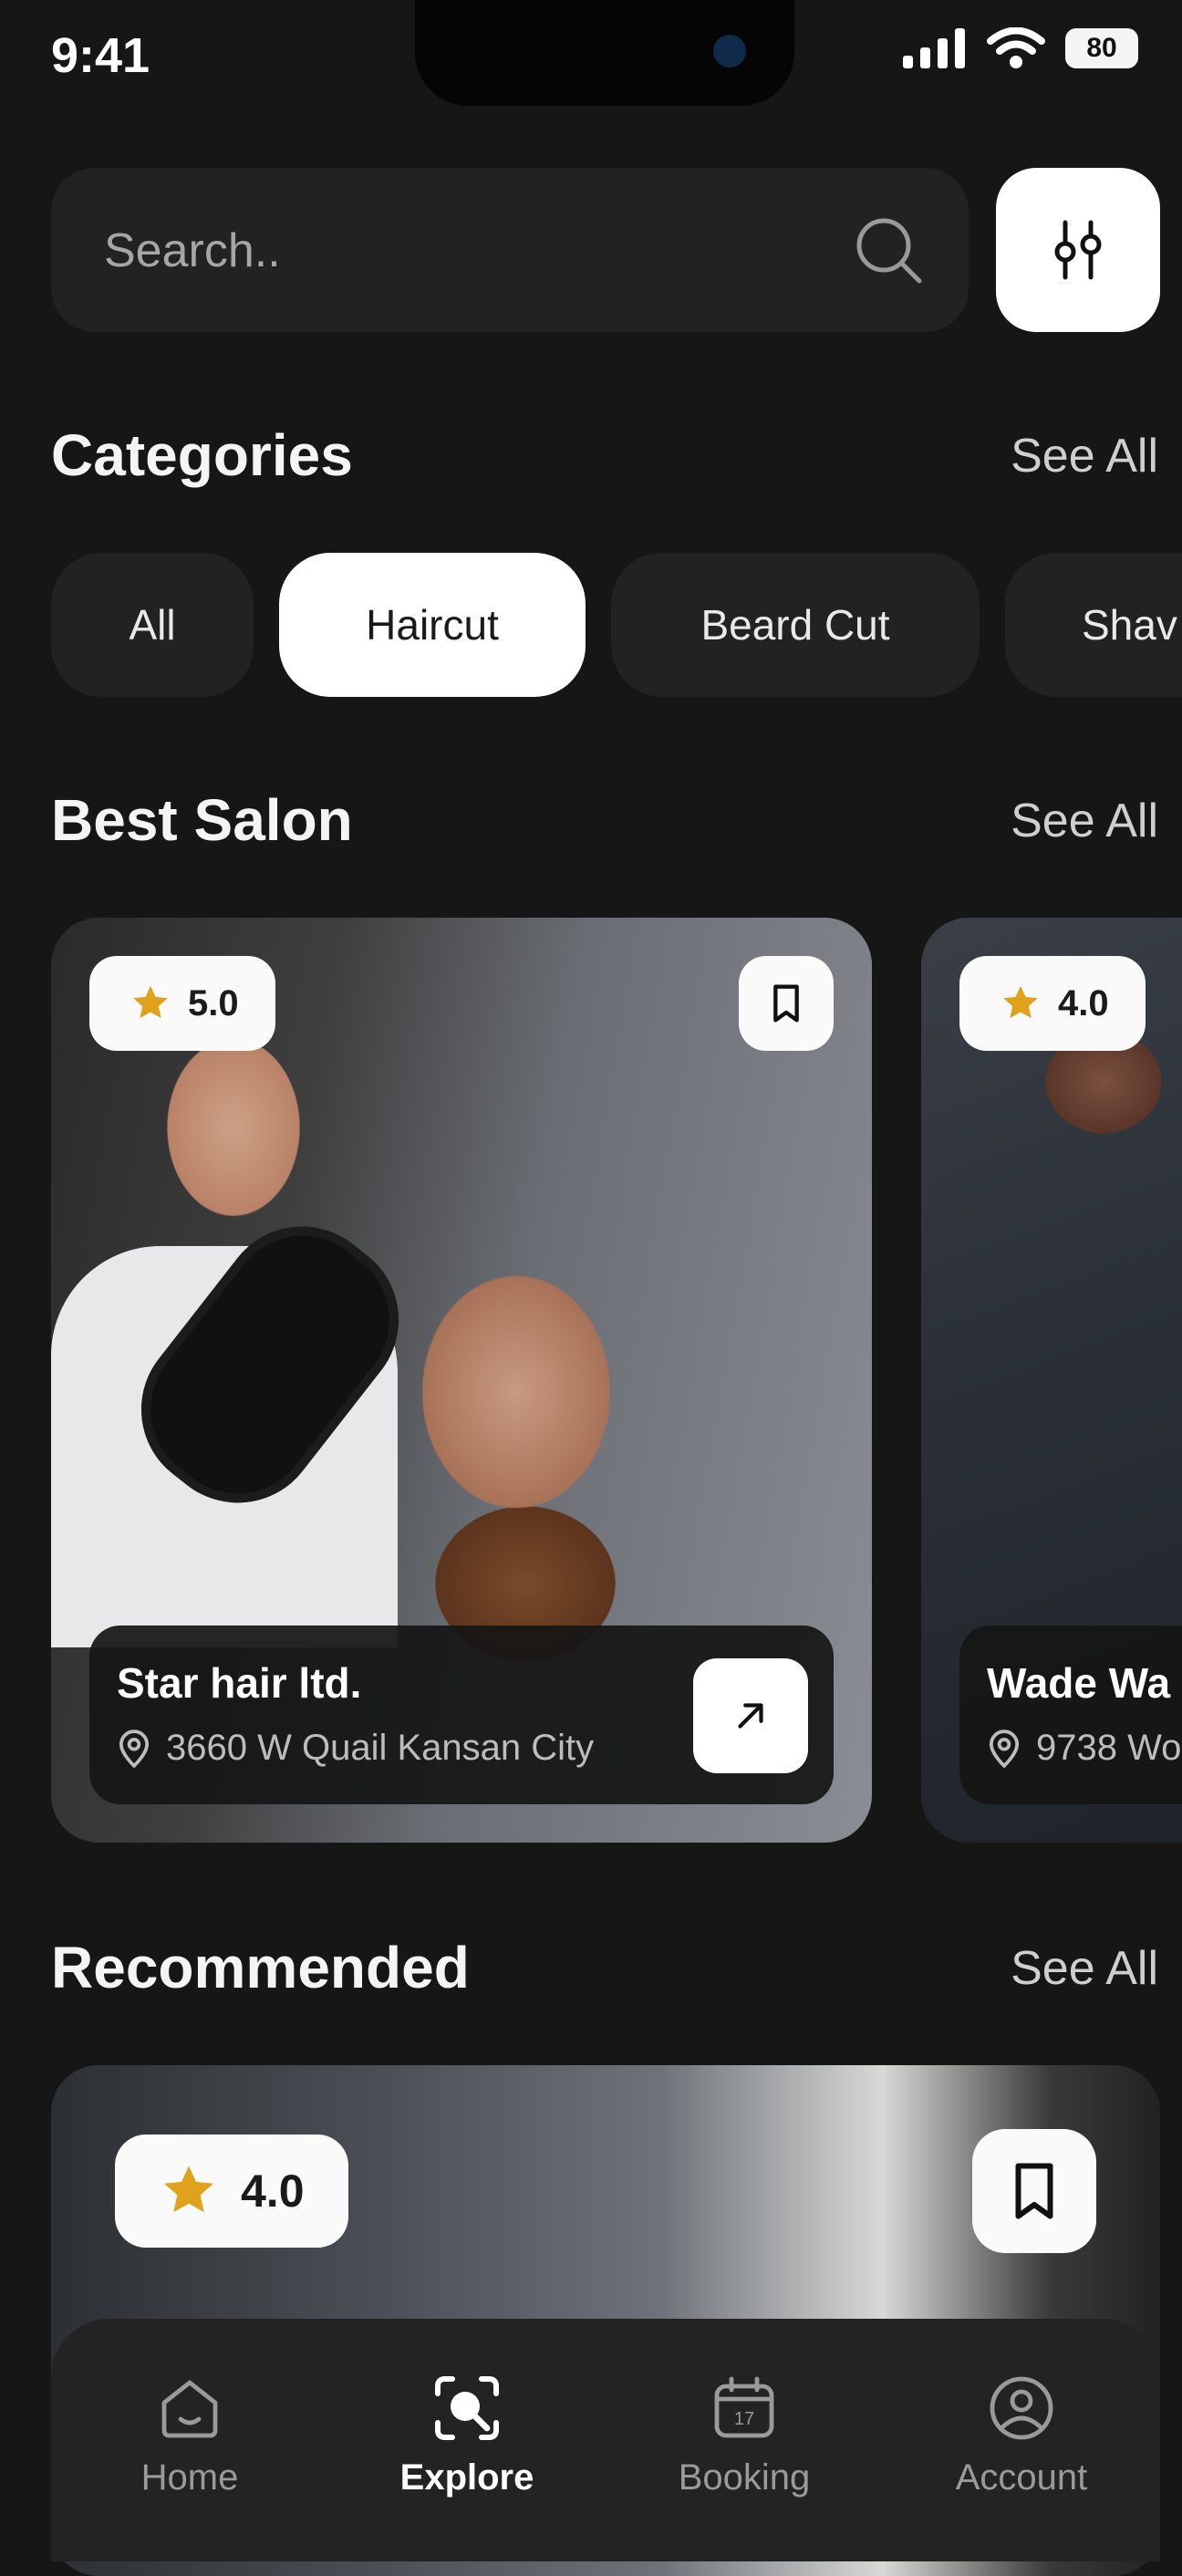 This screenshot has height=2576, width=1182. Describe the element at coordinates (100, 56) in the screenshot. I see `status-time: 9:41` at that location.